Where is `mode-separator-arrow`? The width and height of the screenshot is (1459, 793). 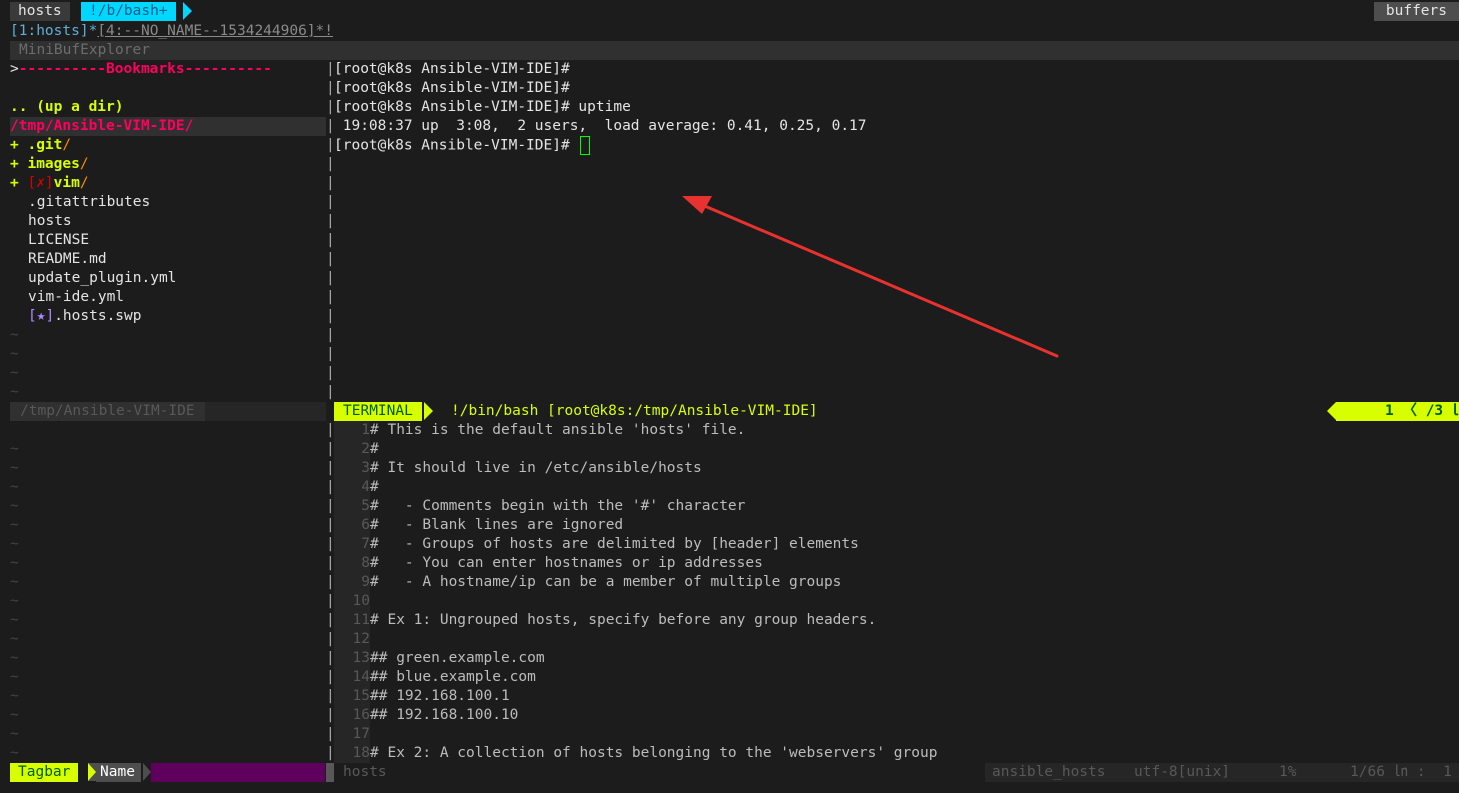
mode-separator-arrow is located at coordinates (428, 411).